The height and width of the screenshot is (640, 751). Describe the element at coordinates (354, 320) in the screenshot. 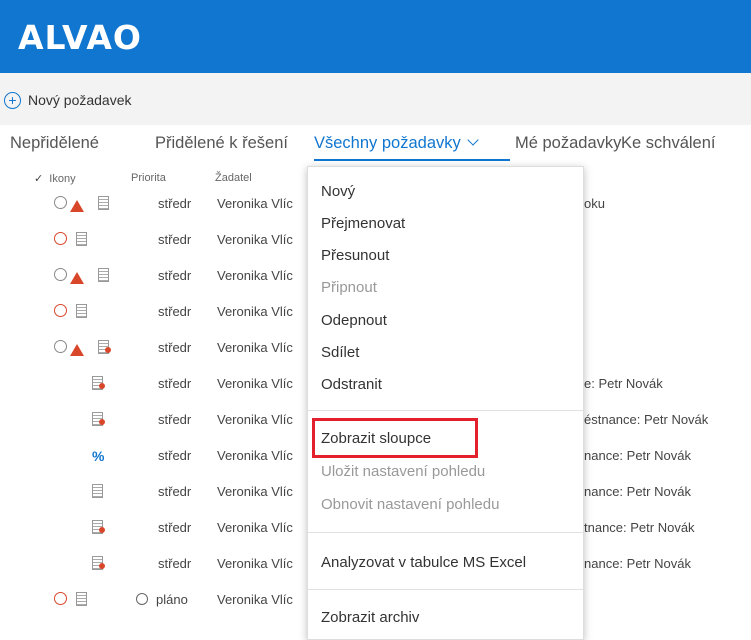

I see `menu-item-unpin: Odepnout` at that location.